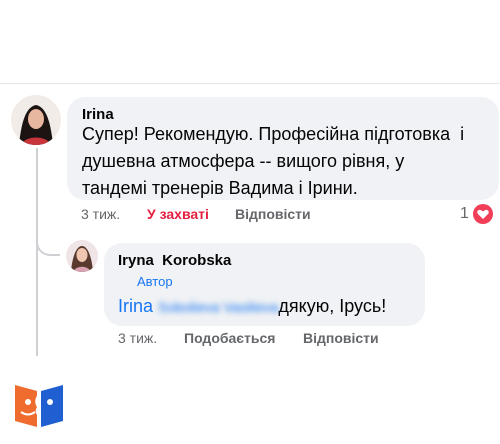  I want to click on reply-text: Irina Sobolieva Vasilievaдякую, Ірусь!, so click(268, 307).